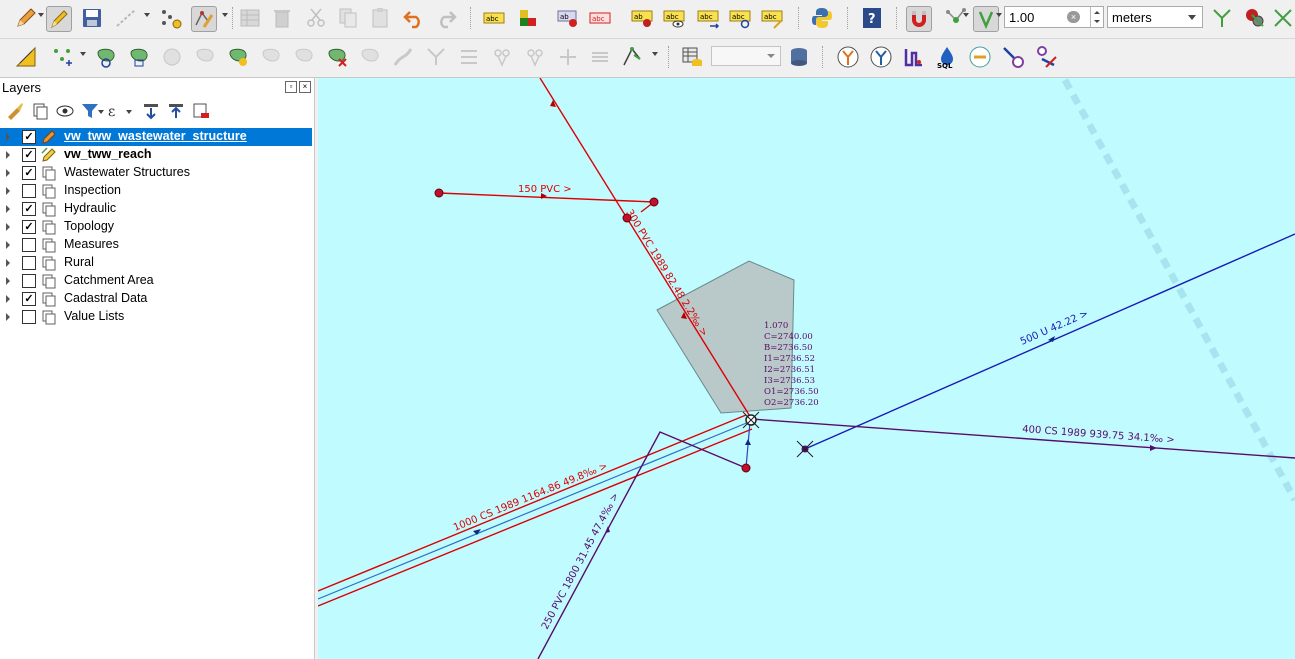  I want to click on remove-layer-icon, so click(201, 111).